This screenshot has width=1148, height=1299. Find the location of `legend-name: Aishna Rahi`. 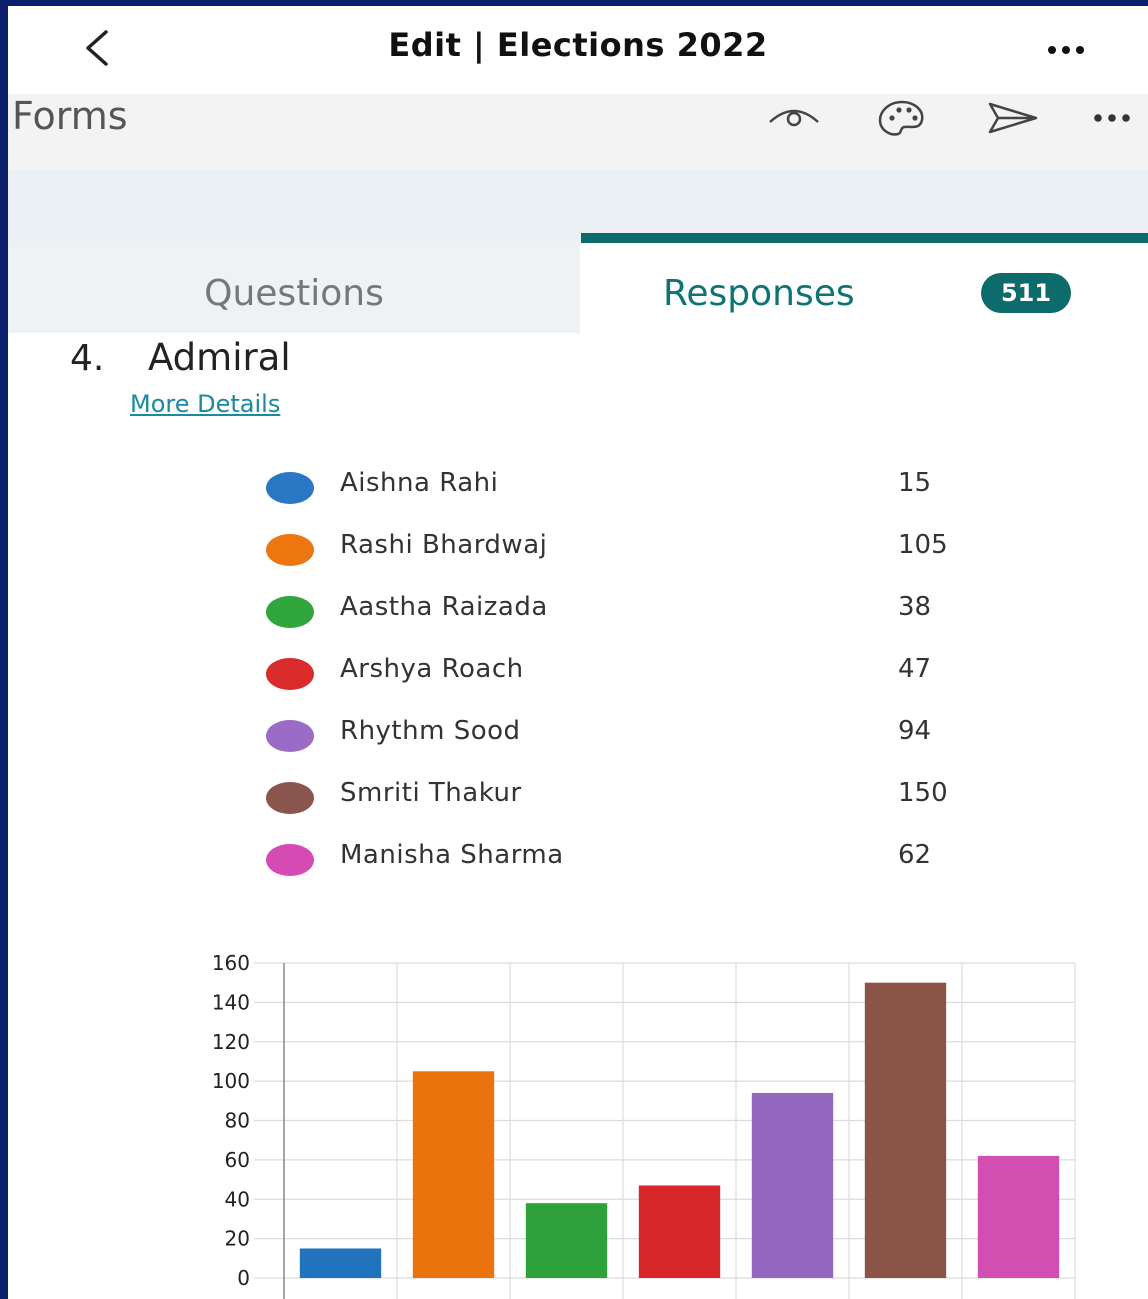

legend-name: Aishna Rahi is located at coordinates (419, 483).